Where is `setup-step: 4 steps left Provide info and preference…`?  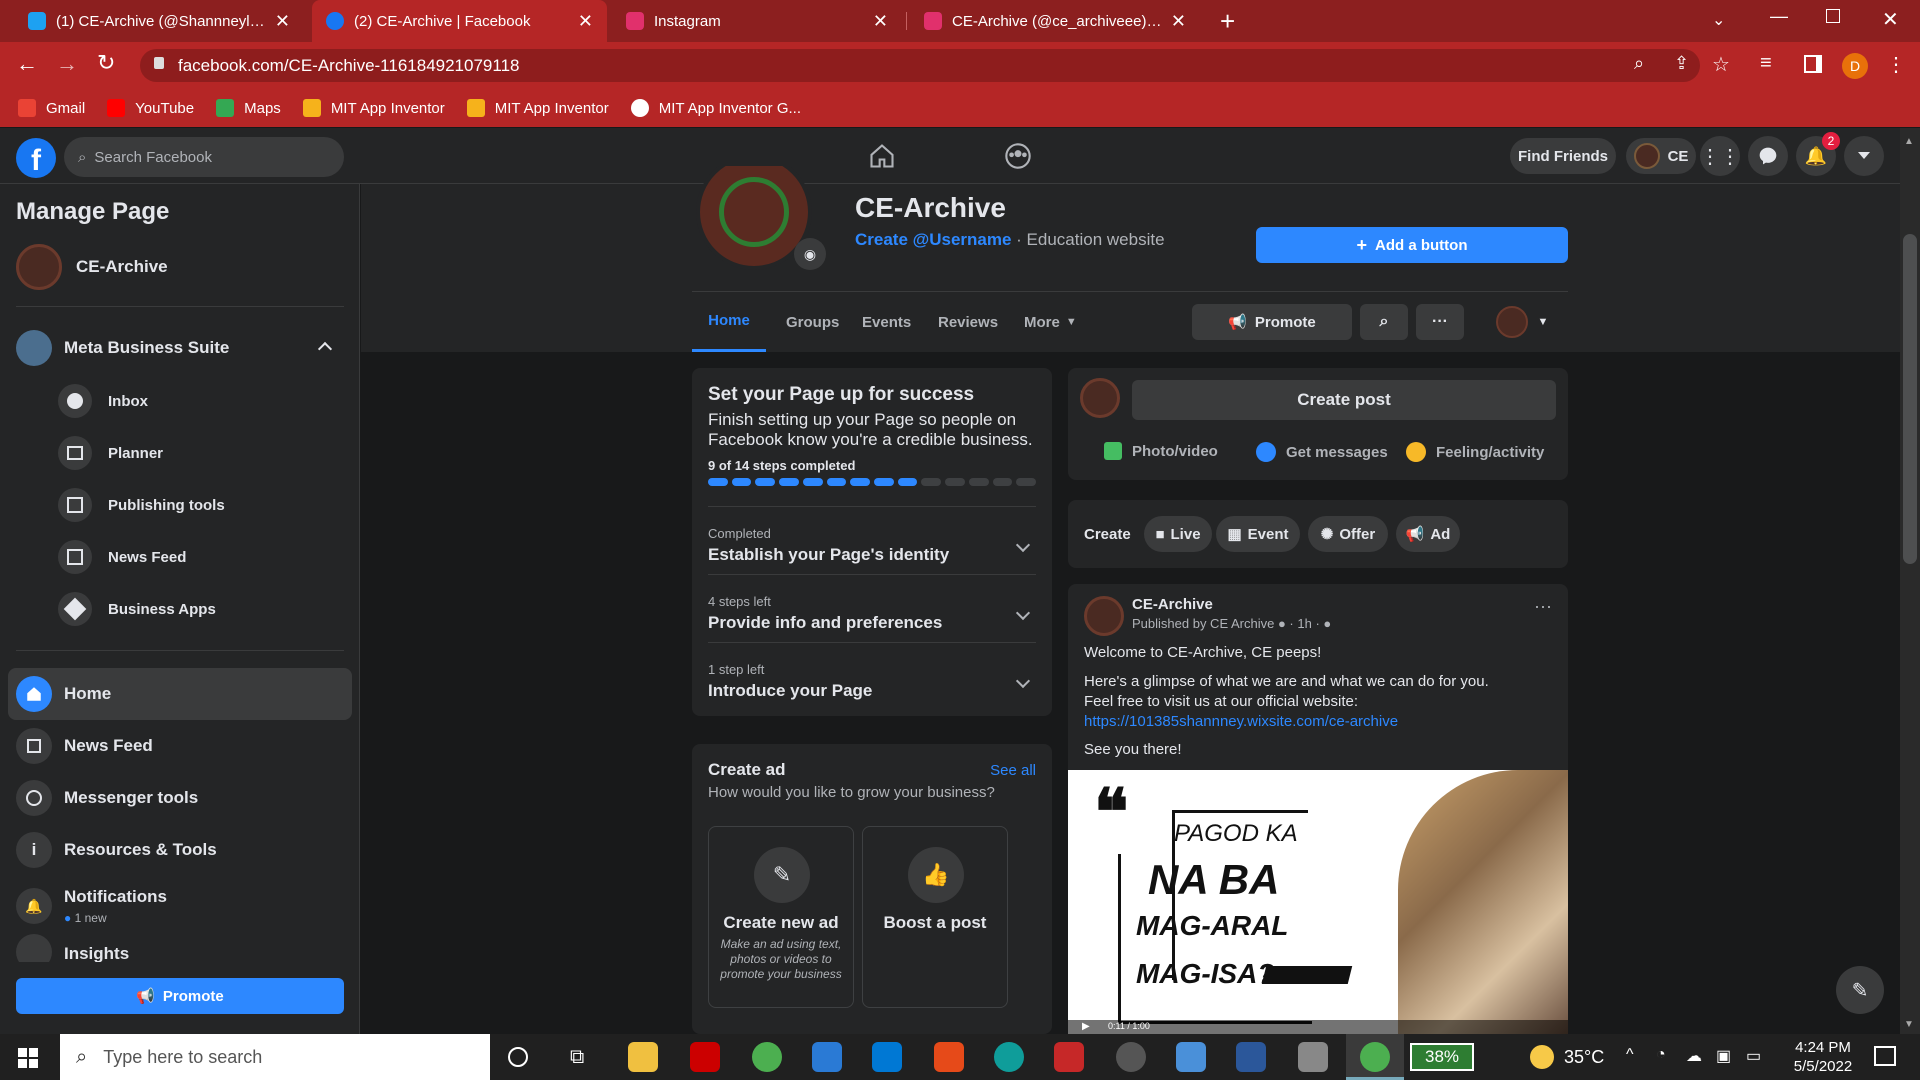 setup-step: 4 steps left Provide info and preference… is located at coordinates (872, 613).